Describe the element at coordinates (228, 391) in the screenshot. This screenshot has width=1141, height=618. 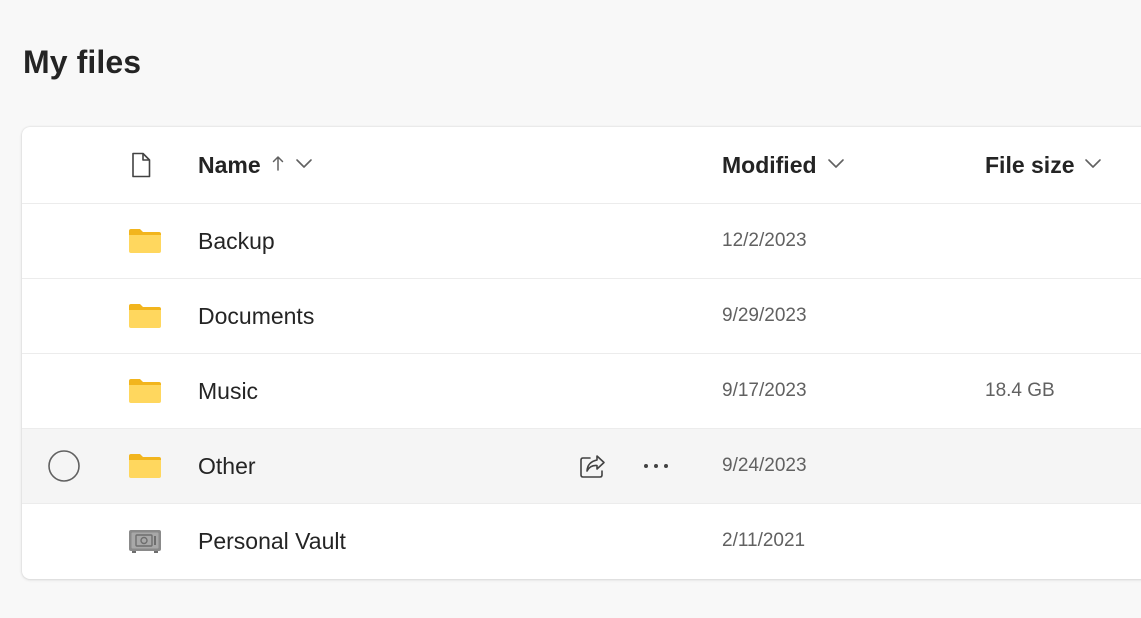
I see `file-name-link: Music` at that location.